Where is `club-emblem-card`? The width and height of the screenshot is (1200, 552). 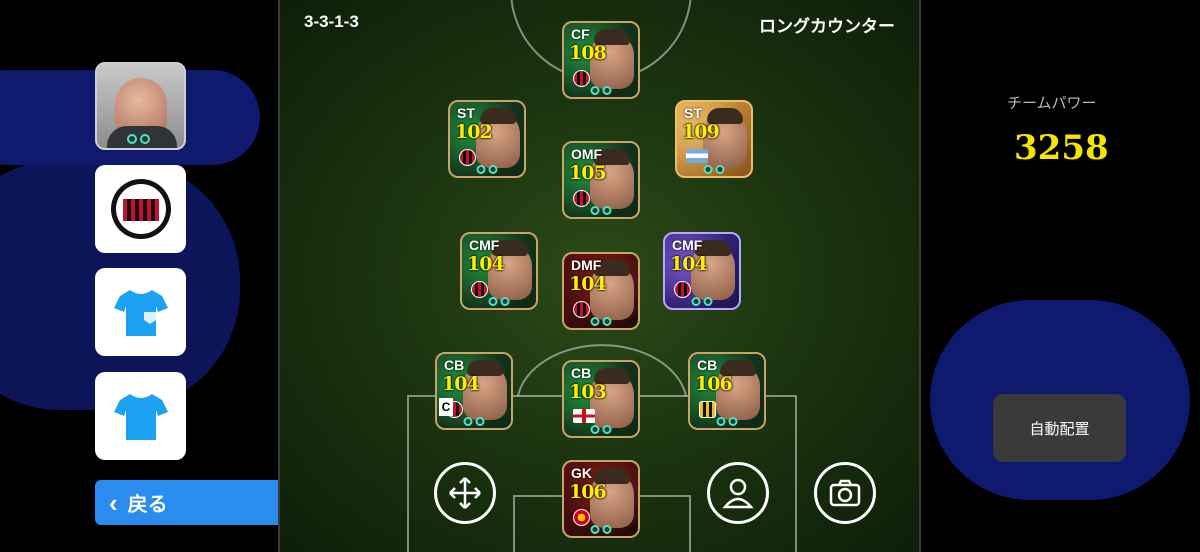
club-emblem-card is located at coordinates (140, 209).